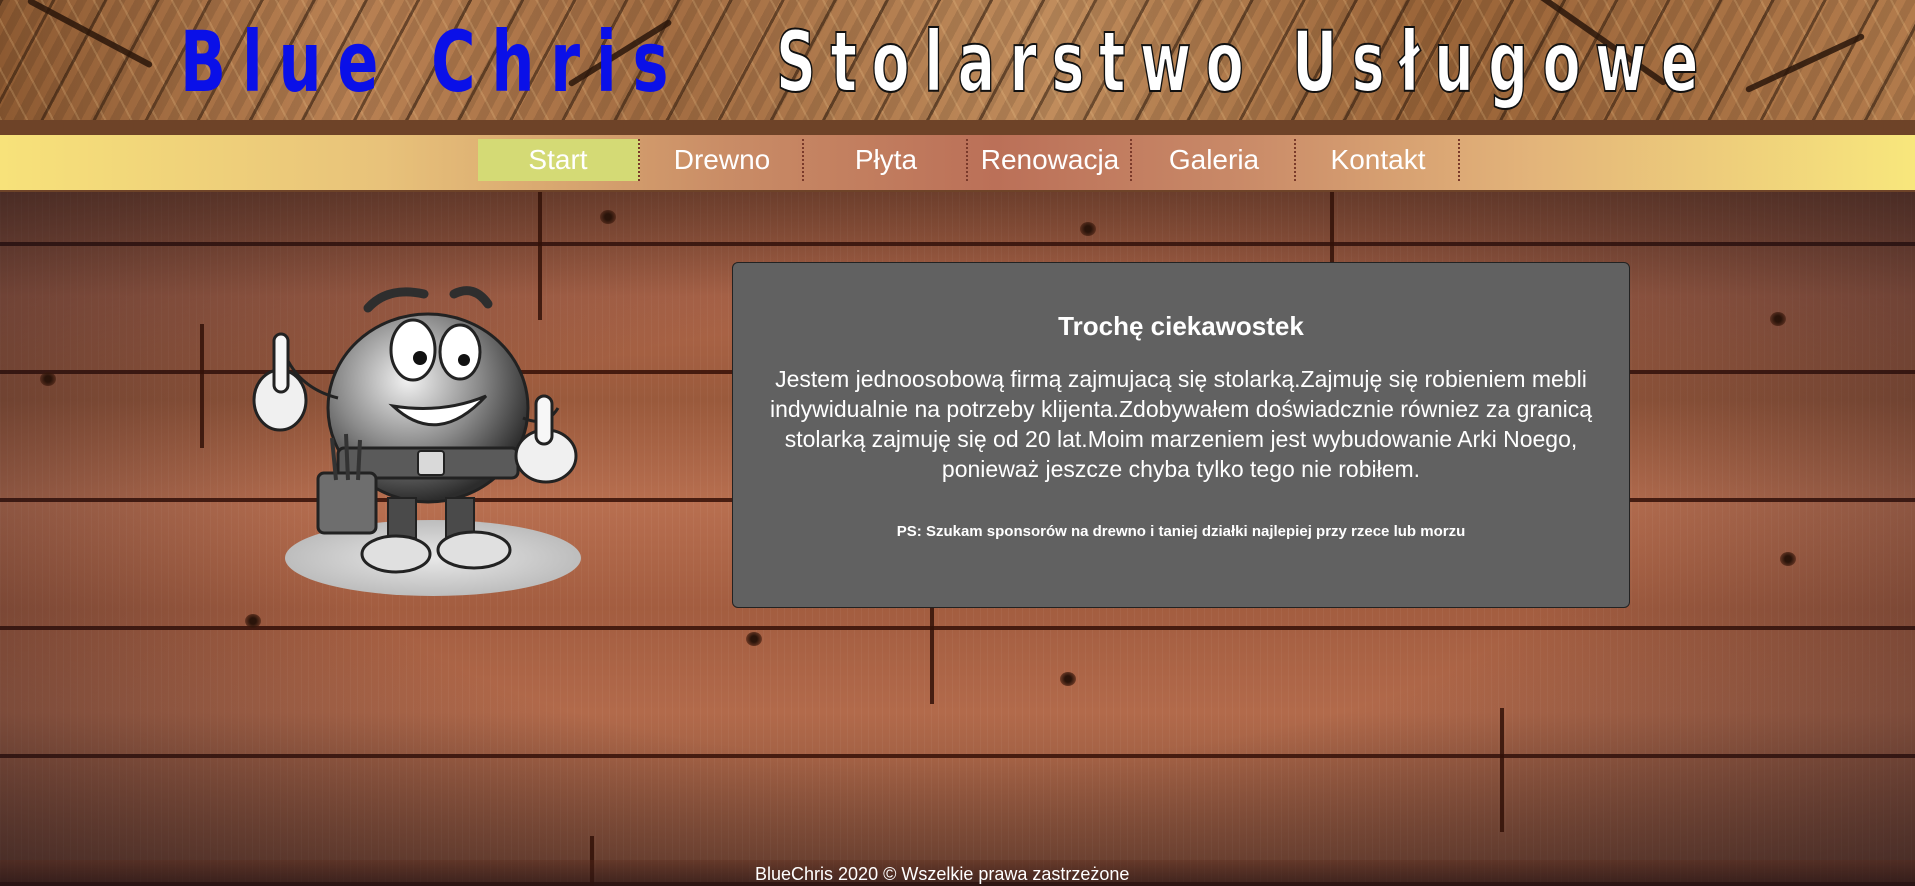 Image resolution: width=1915 pixels, height=886 pixels. I want to click on nav-item-plyta: Płyta, so click(887, 160).